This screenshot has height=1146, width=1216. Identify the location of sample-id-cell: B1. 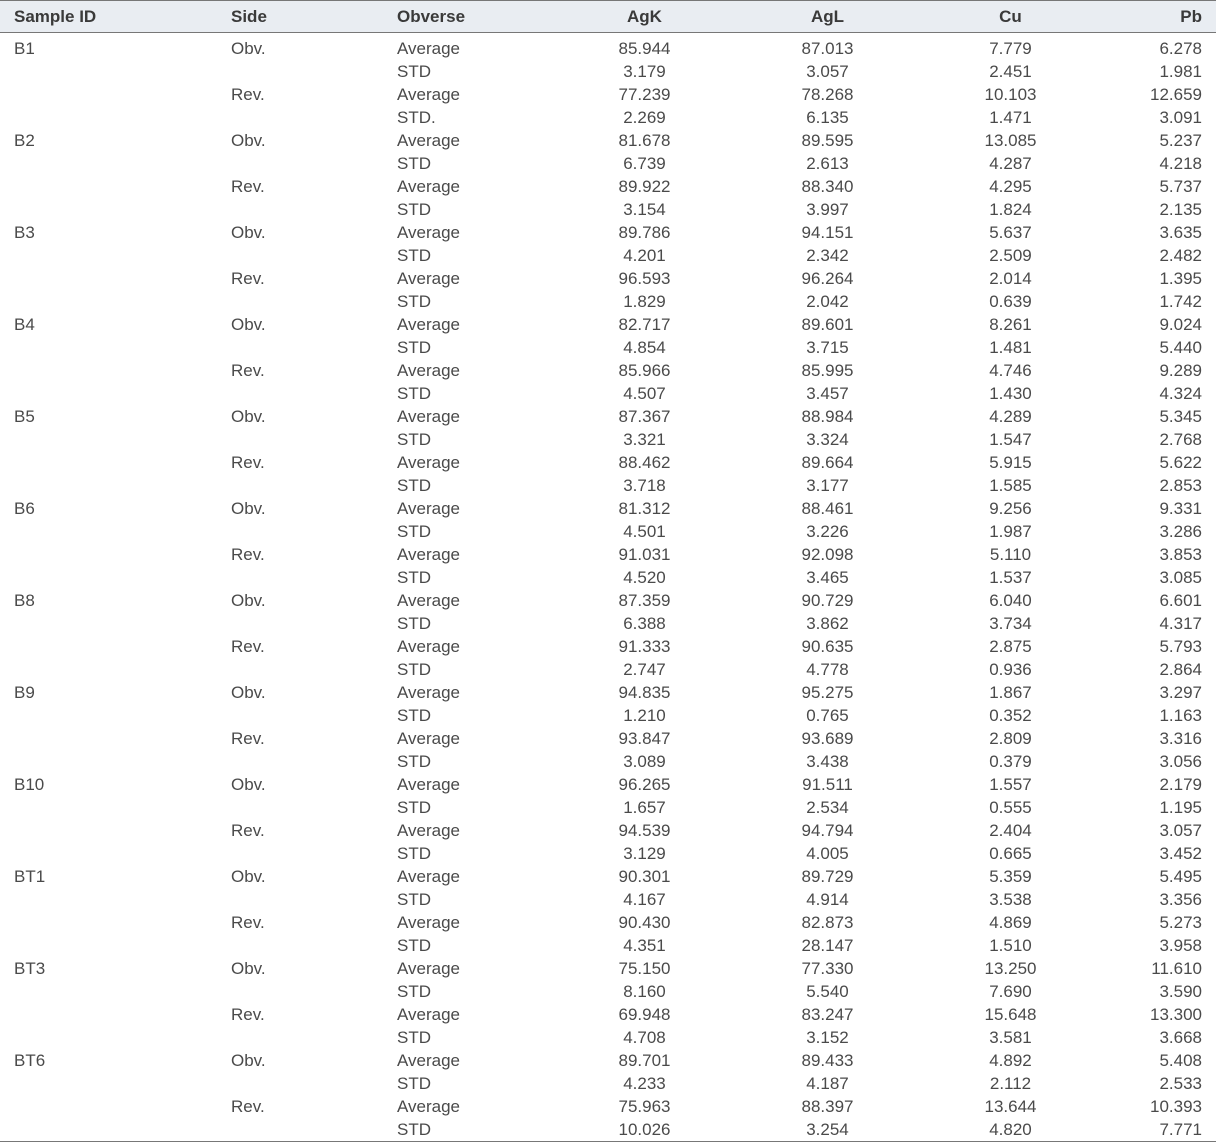
(24, 48).